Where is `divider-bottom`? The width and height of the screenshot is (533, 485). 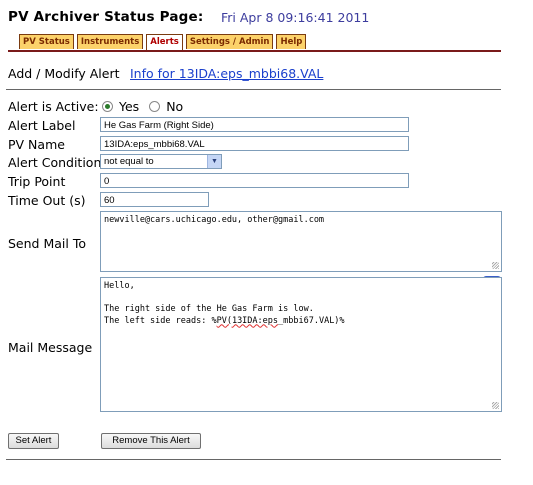
divider-bottom is located at coordinates (253, 459).